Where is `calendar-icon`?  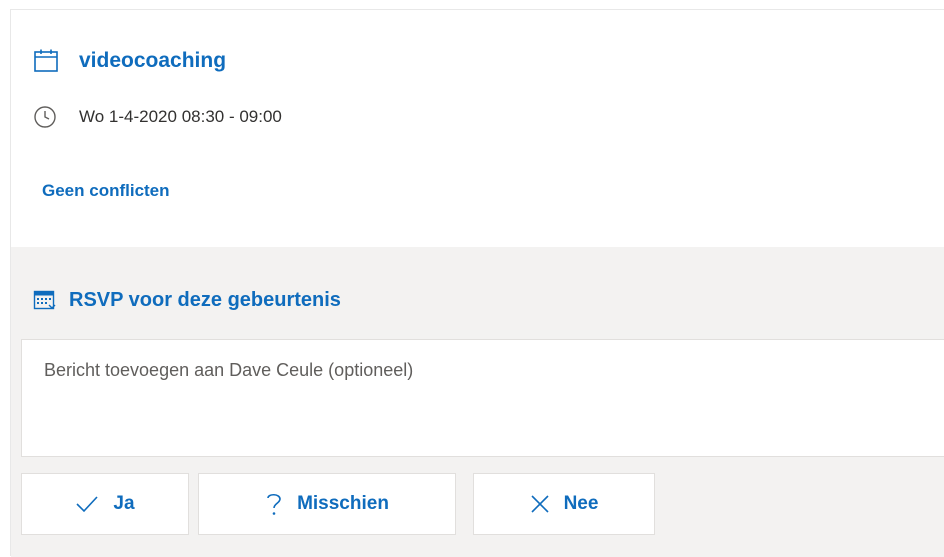
calendar-icon is located at coordinates (46, 61).